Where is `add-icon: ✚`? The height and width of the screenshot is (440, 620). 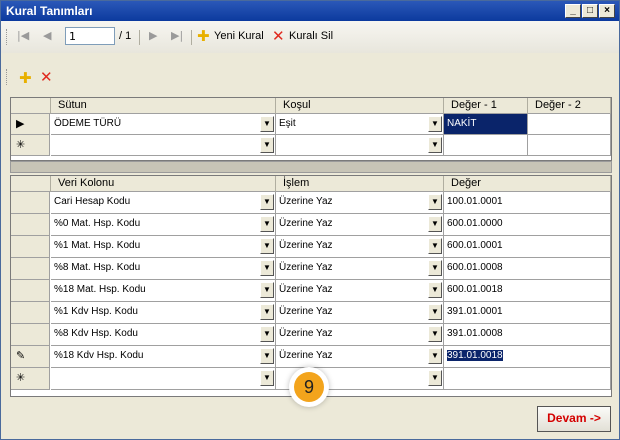 add-icon: ✚ is located at coordinates (203, 36).